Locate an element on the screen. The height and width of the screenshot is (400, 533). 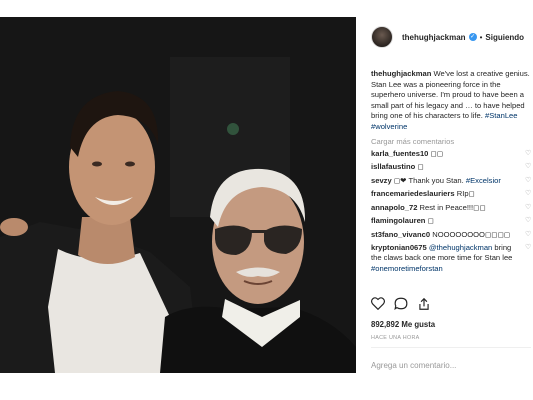
comment-username: kryptonian0675 is located at coordinates (399, 247).